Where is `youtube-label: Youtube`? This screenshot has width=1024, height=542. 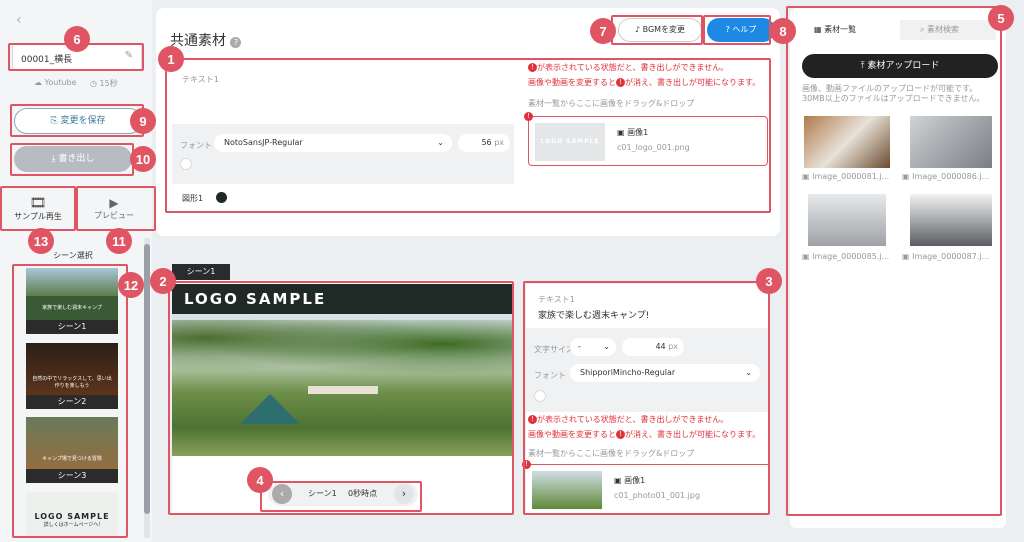
youtube-label: Youtube is located at coordinates (60, 82).